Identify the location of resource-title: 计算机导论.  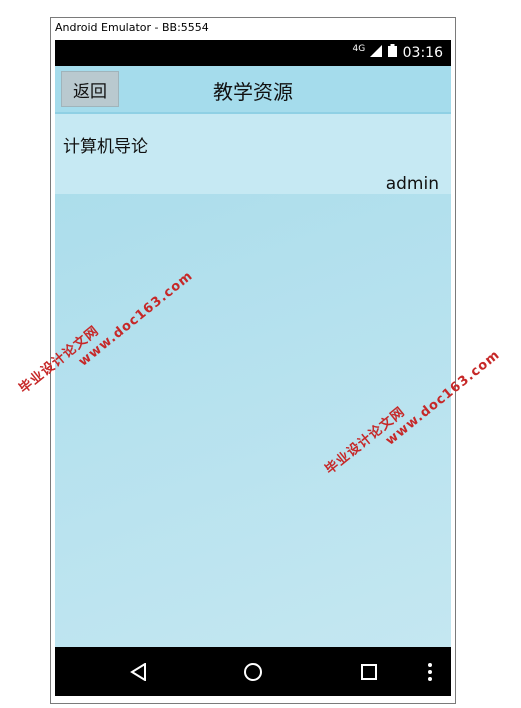
(105, 147).